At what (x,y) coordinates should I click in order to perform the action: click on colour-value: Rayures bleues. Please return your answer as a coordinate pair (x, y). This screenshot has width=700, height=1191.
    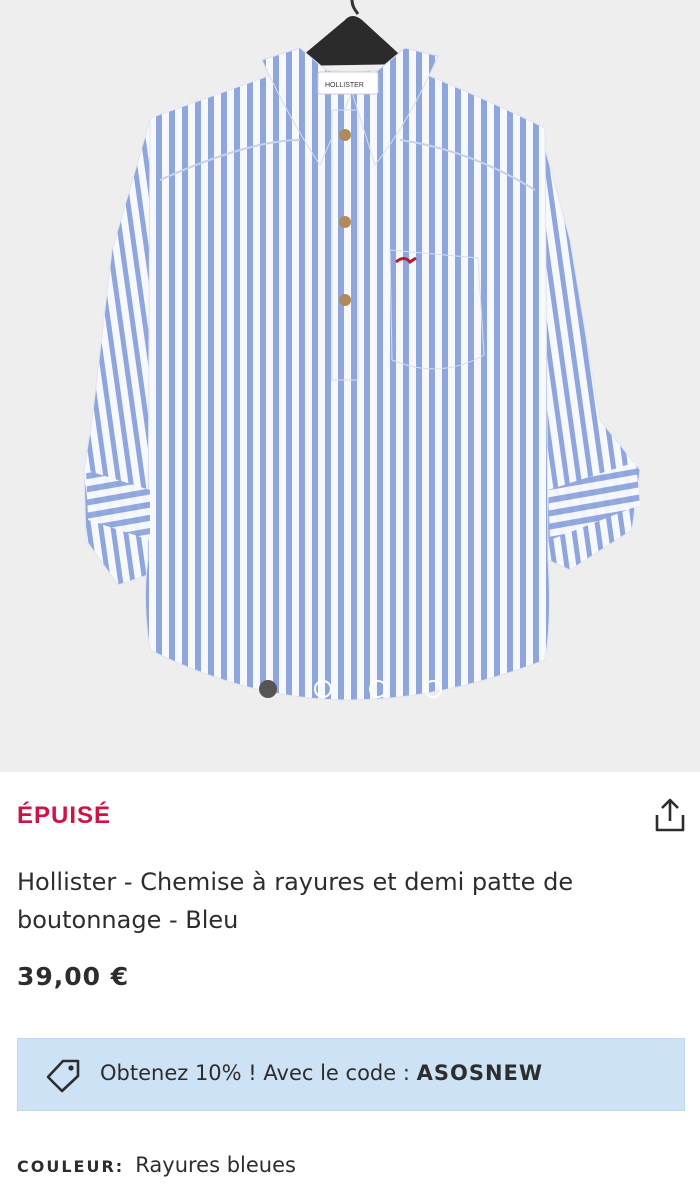
    Looking at the image, I should click on (215, 1165).